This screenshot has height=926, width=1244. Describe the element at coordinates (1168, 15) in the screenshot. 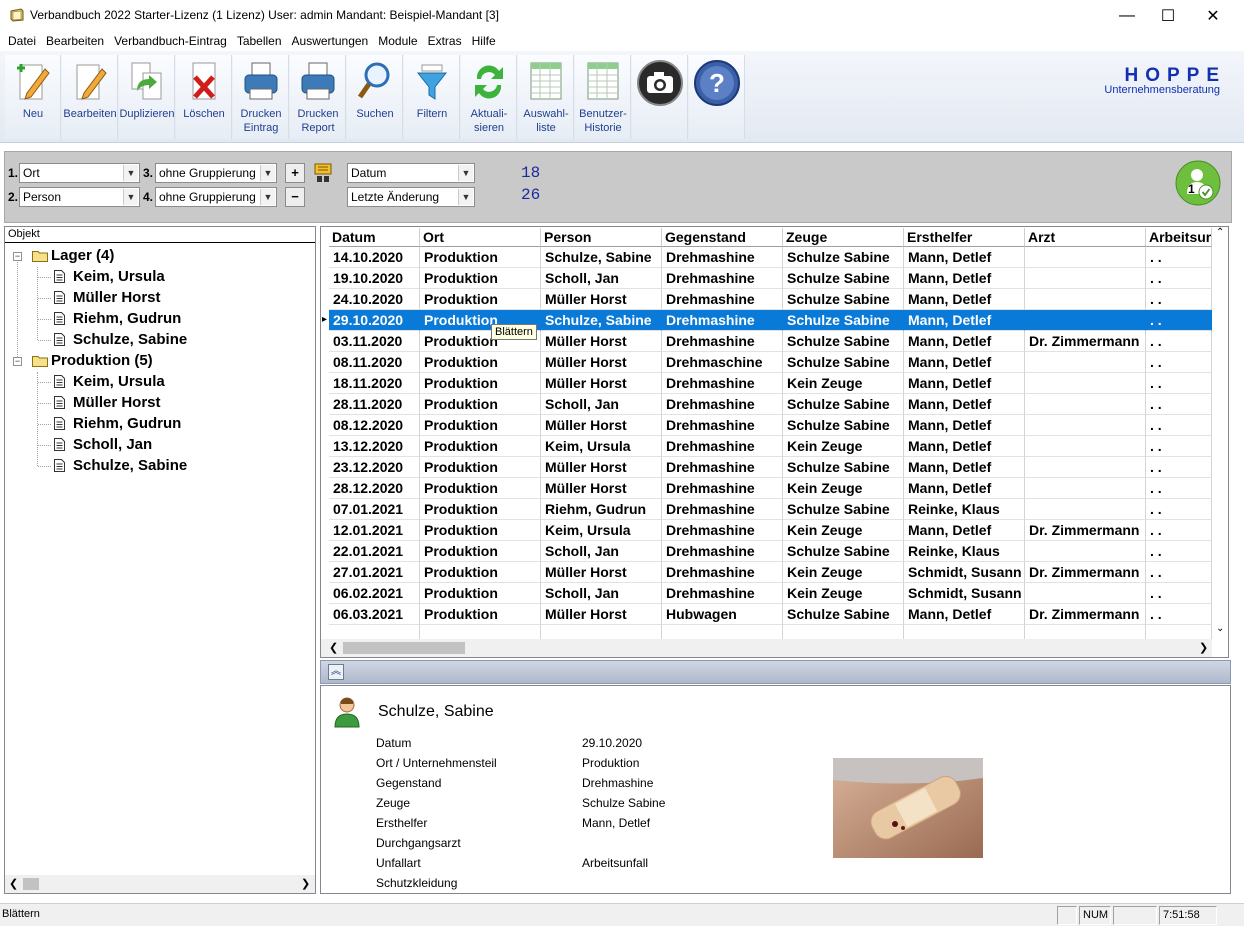

I see `maximize-button: ☐` at that location.